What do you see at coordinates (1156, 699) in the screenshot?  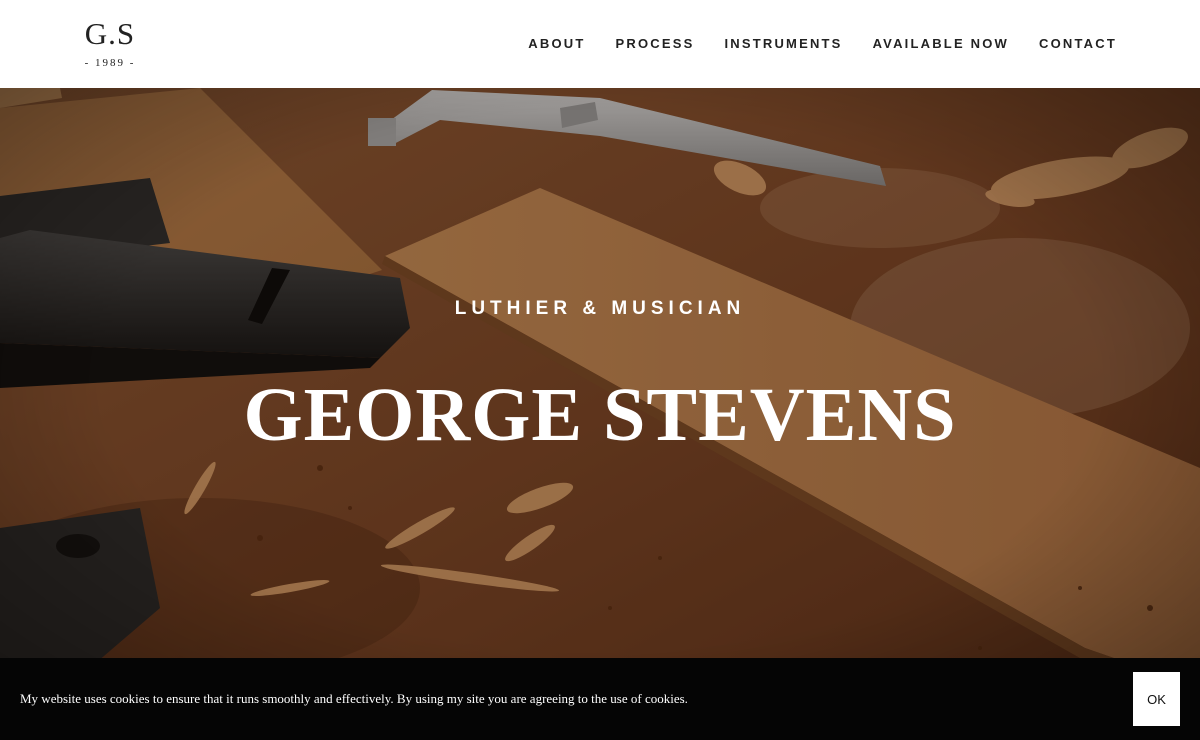 I see `cookie-accept-button: OK` at bounding box center [1156, 699].